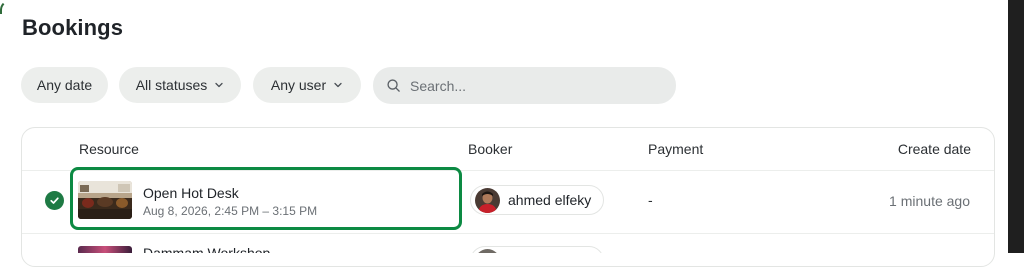 The image size is (1024, 267). I want to click on status-filter-label: All statuses, so click(171, 85).